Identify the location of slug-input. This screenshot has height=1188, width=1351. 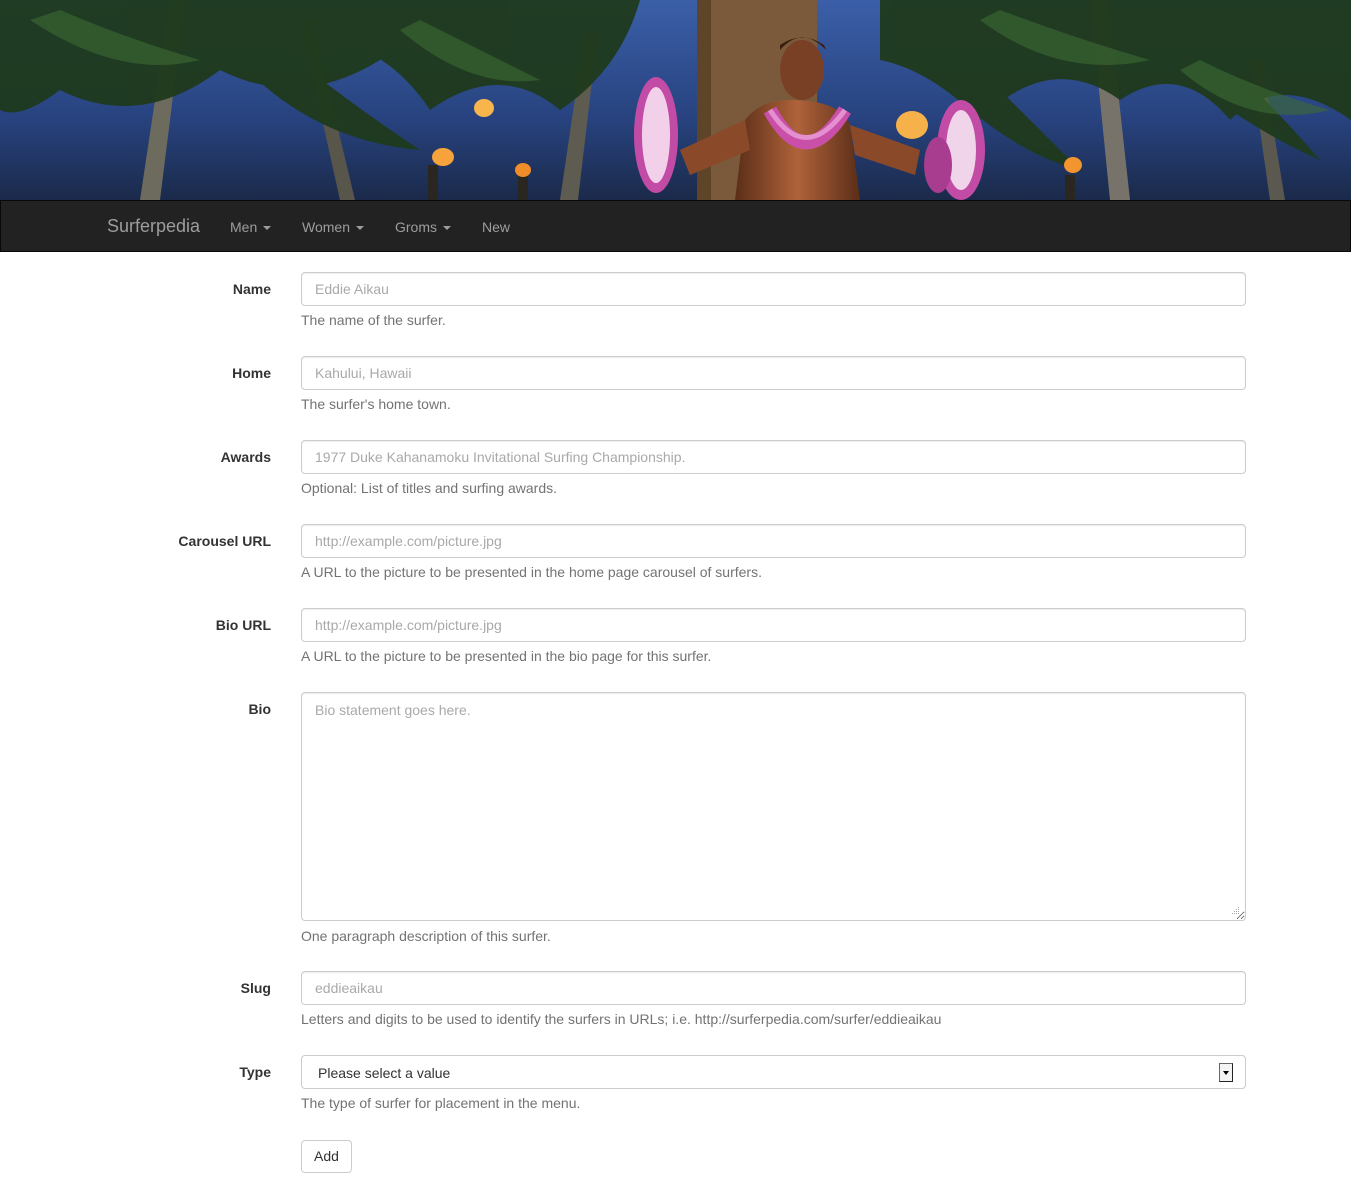
(773, 988).